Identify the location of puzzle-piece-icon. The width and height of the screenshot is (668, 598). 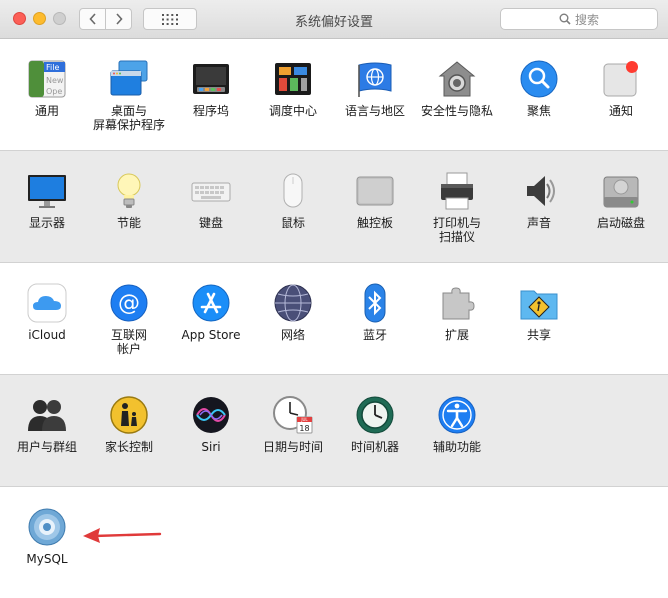
(458, 303).